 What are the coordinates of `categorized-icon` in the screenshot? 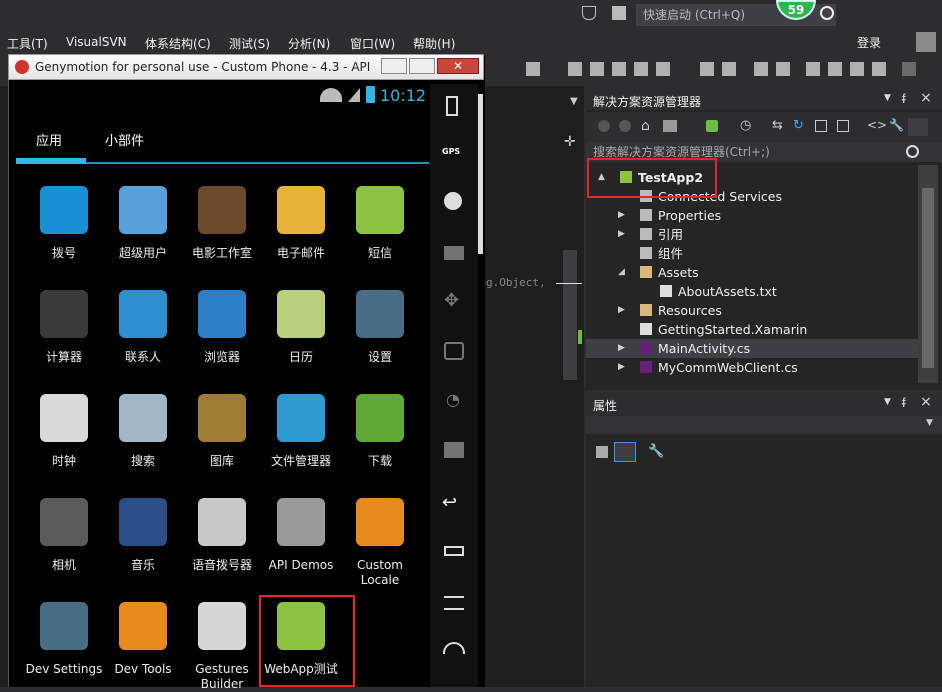 It's located at (602, 452).